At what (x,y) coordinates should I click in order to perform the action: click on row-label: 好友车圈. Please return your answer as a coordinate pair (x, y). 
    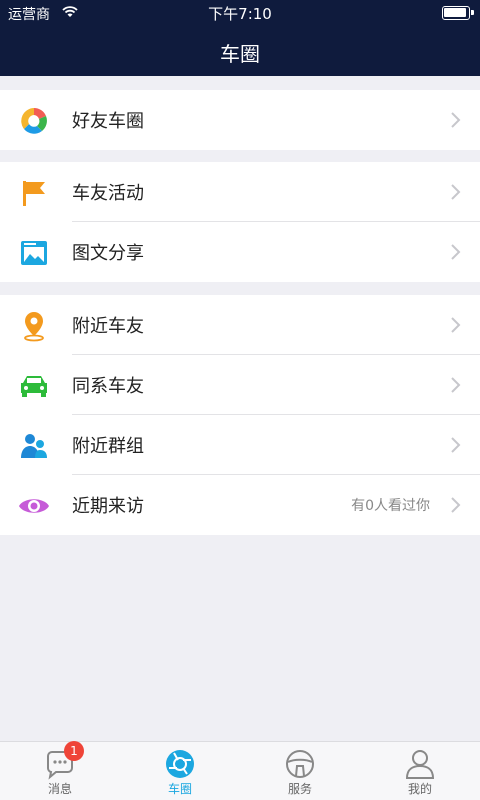
    Looking at the image, I should click on (108, 121).